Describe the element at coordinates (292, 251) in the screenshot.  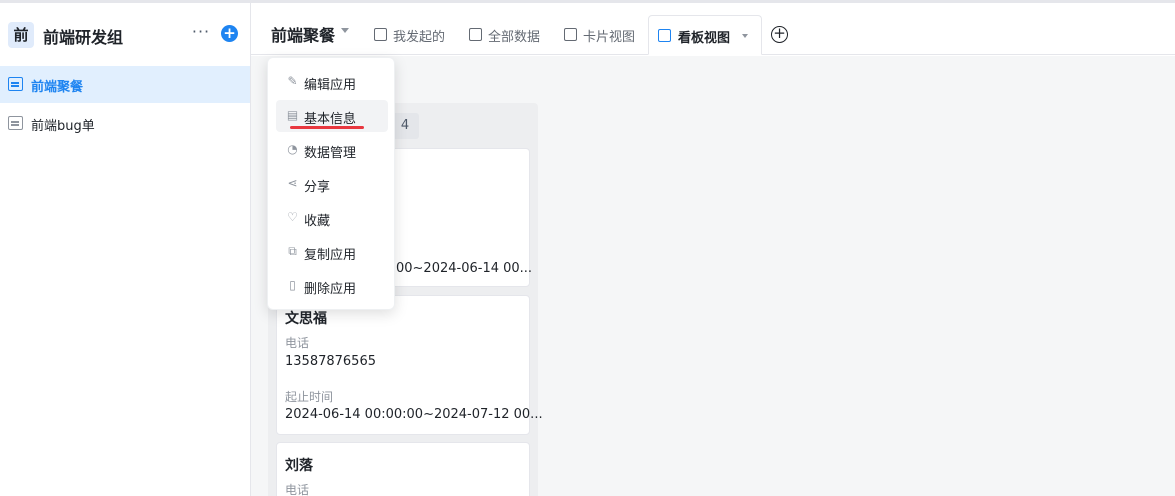
I see `copy-icon: ⧉` at that location.